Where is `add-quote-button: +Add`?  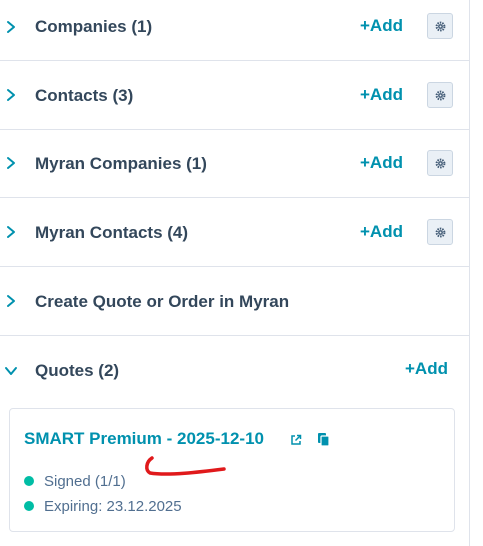 add-quote-button: +Add is located at coordinates (426, 369).